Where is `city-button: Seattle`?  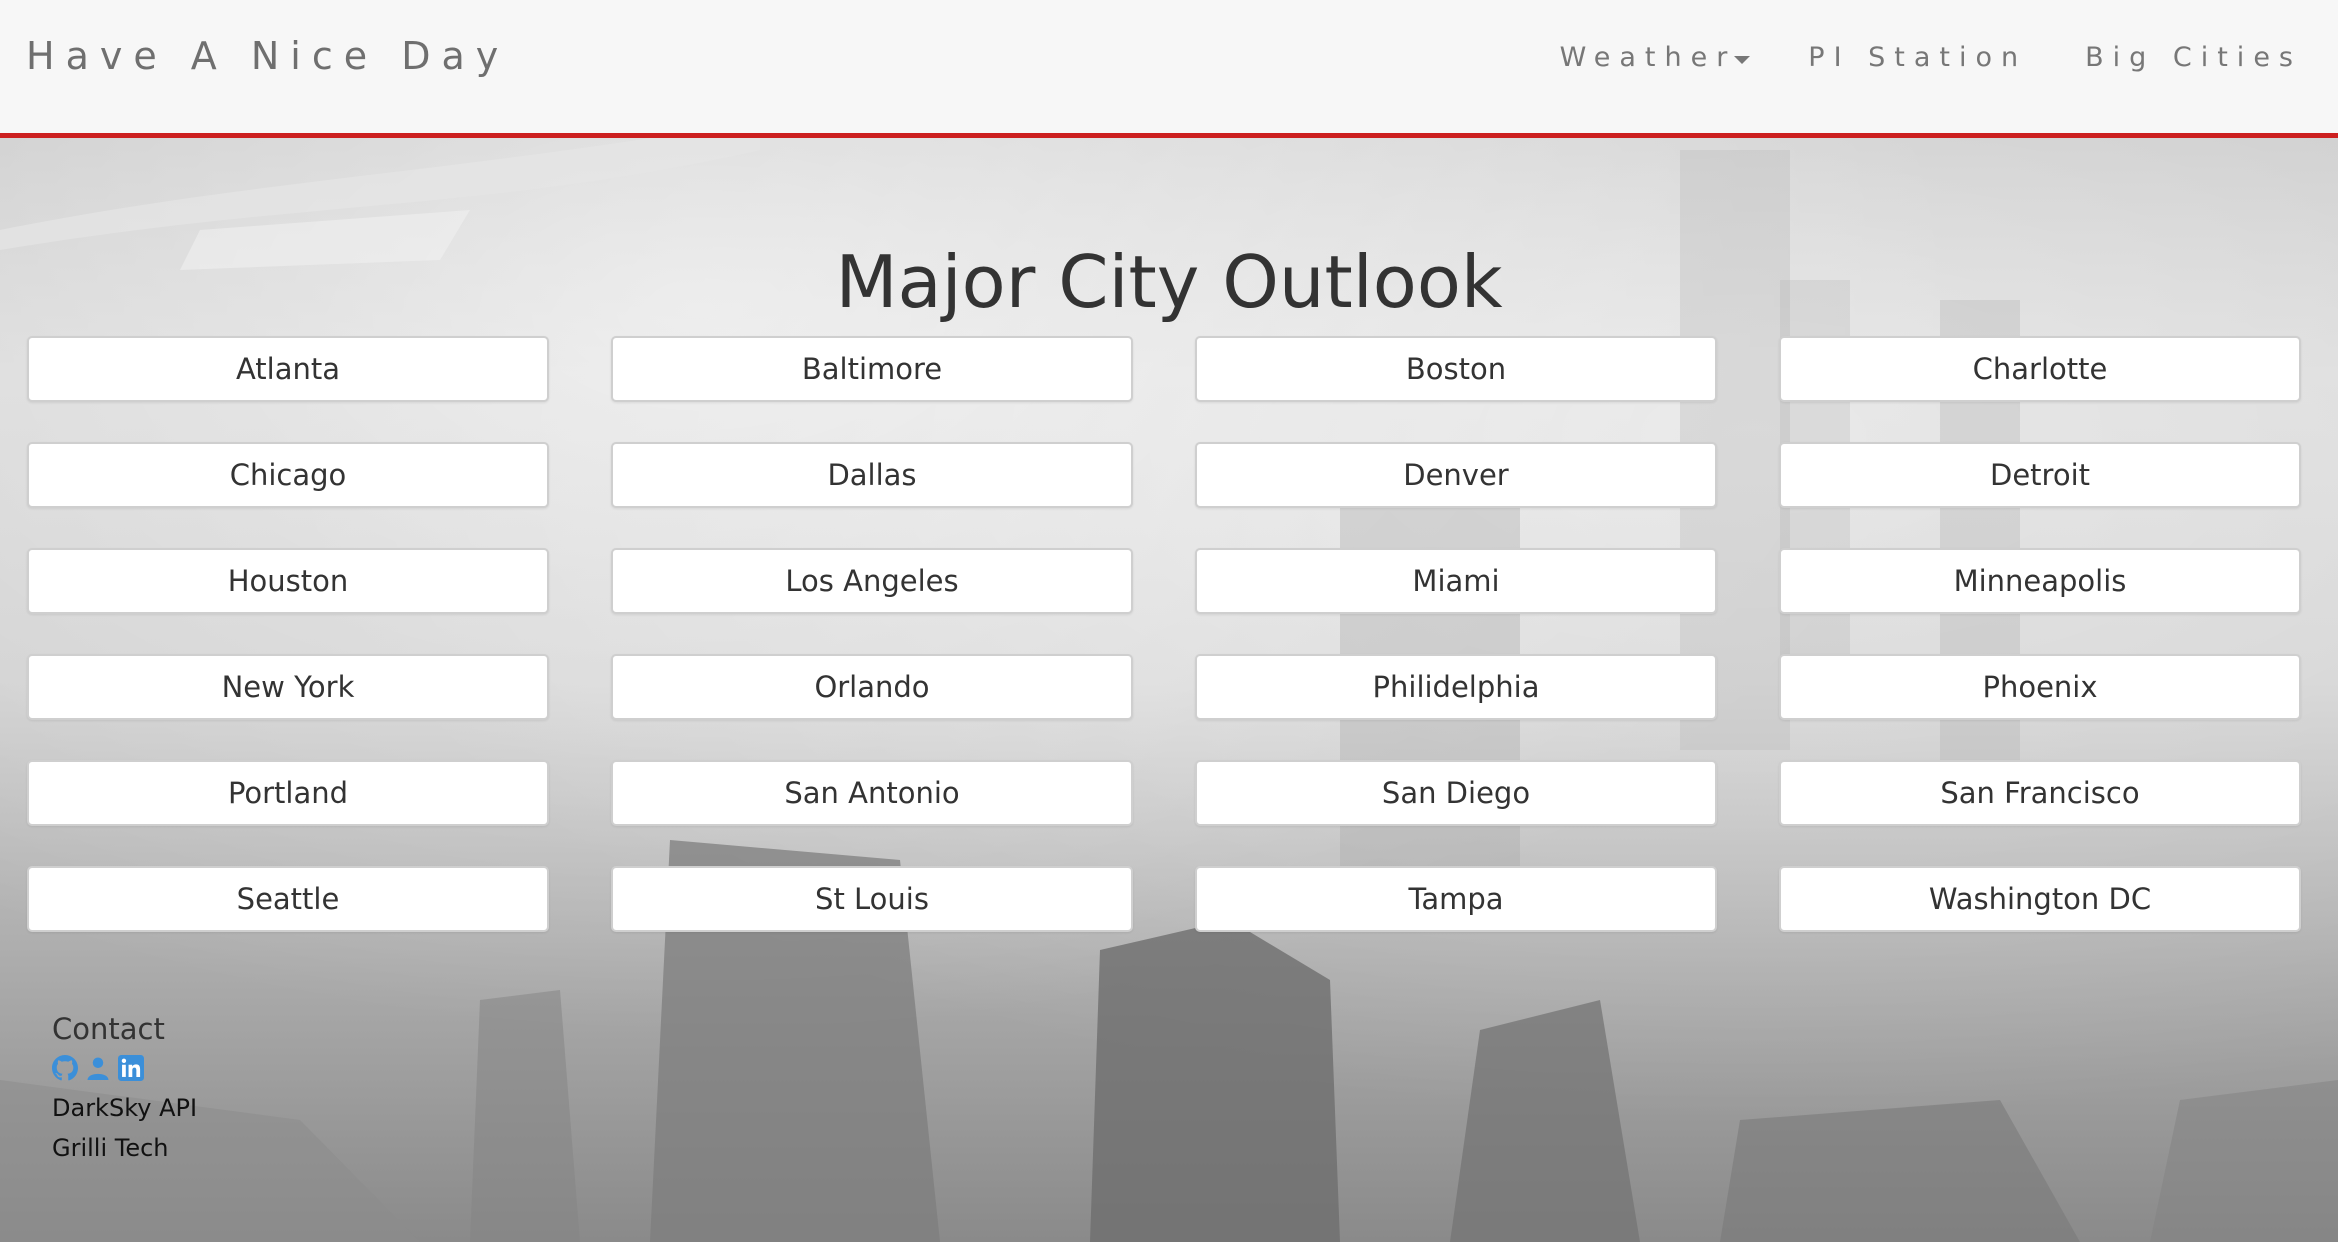
city-button: Seattle is located at coordinates (288, 899).